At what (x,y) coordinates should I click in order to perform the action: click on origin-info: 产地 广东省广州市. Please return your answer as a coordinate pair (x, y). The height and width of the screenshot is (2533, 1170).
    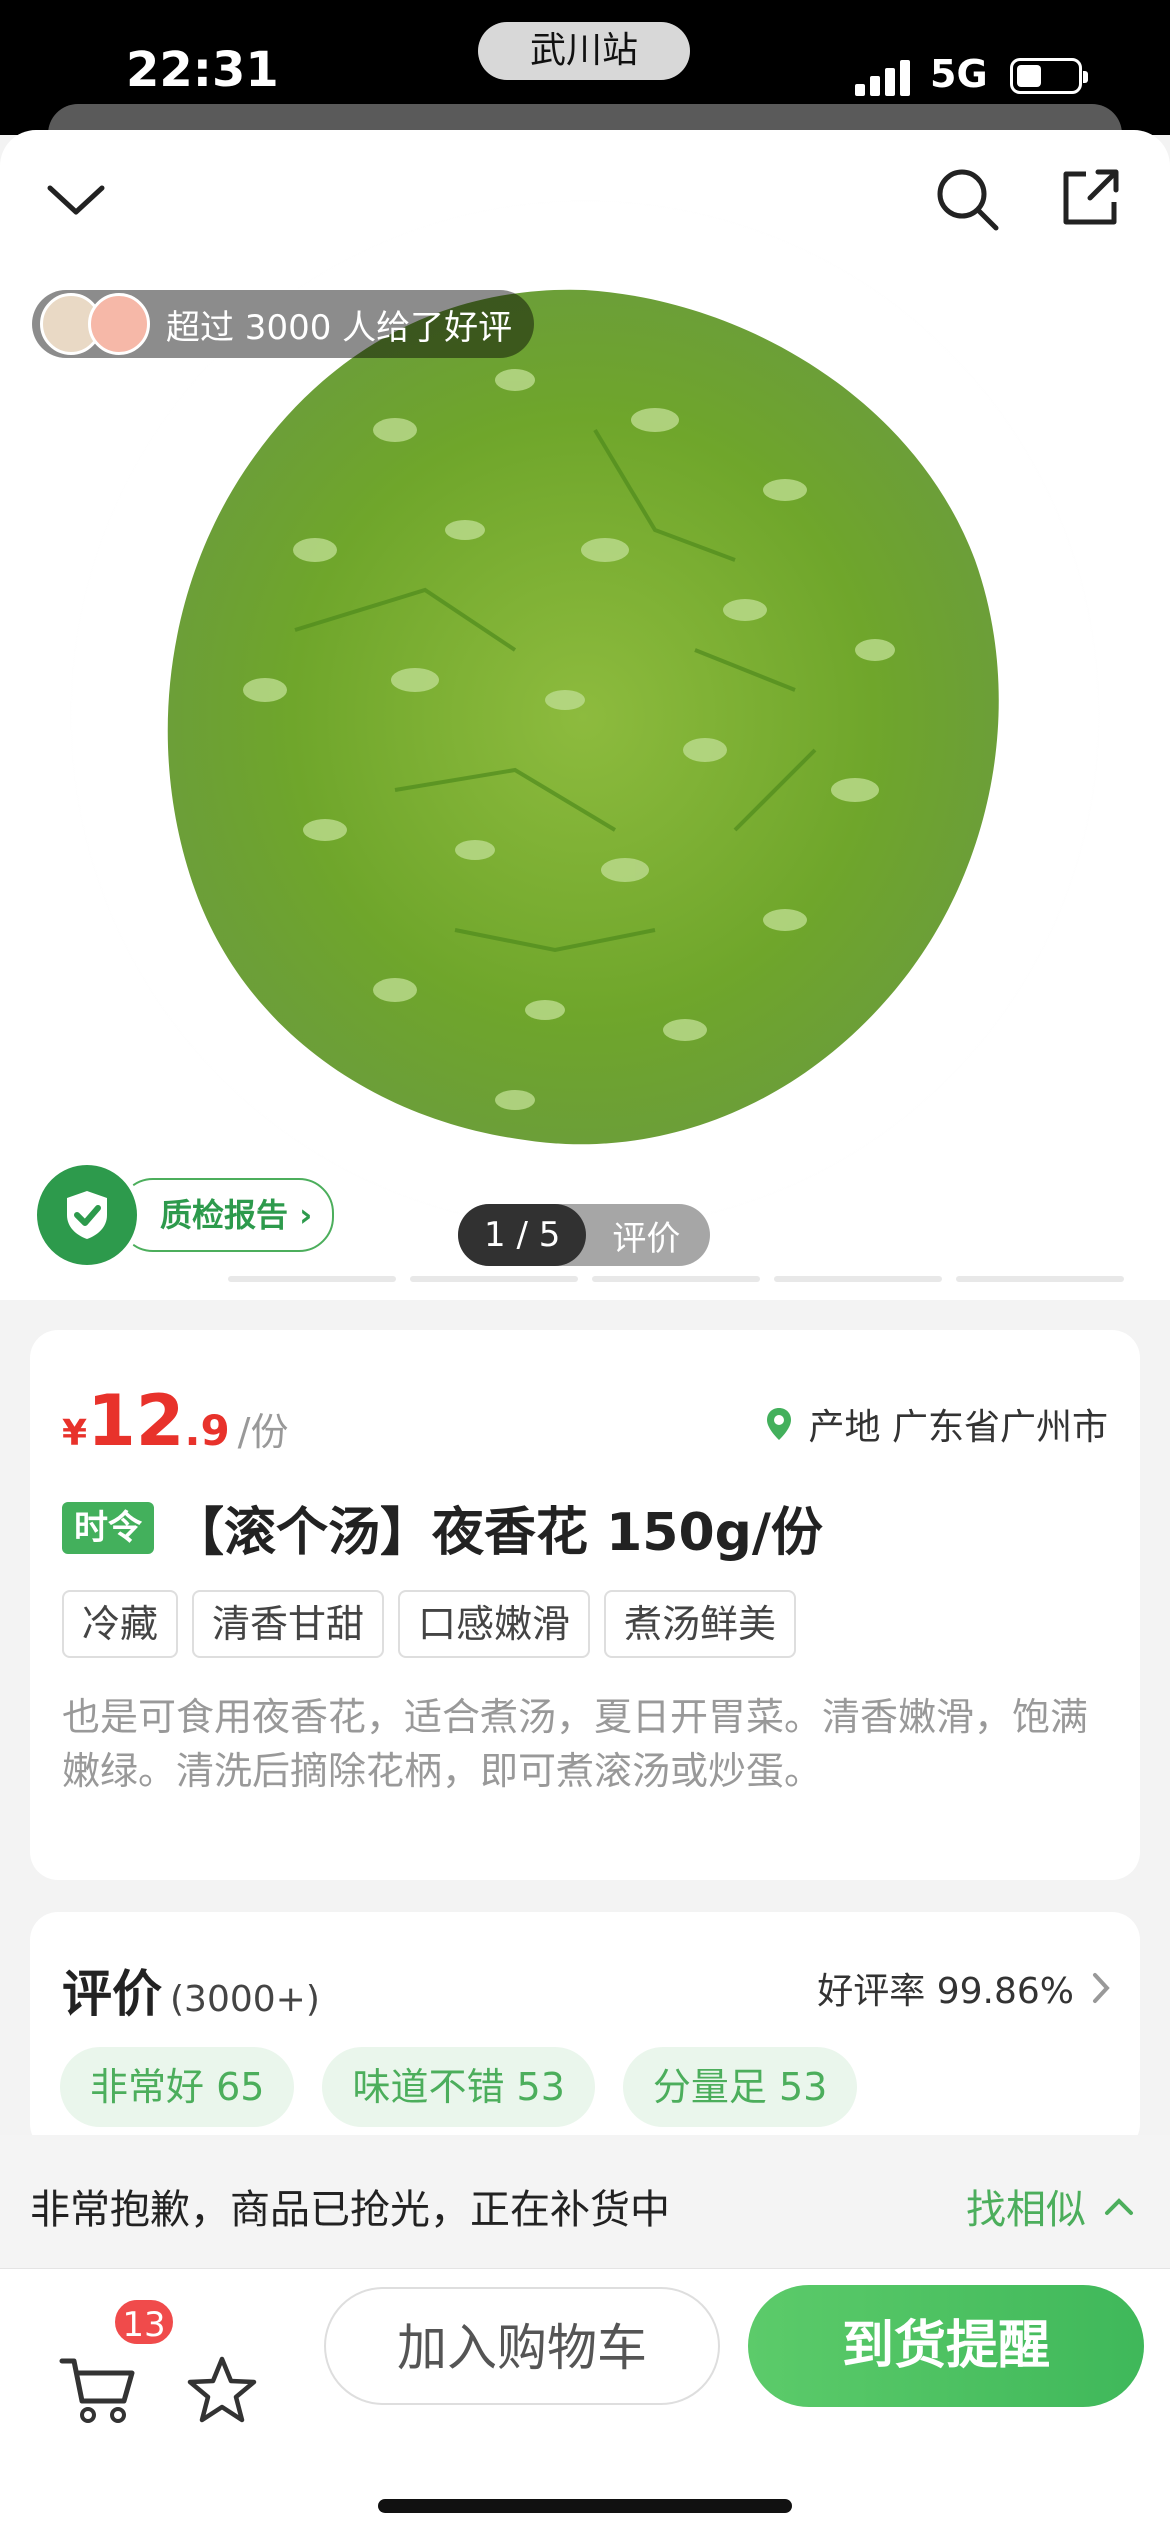
    Looking at the image, I should click on (936, 1424).